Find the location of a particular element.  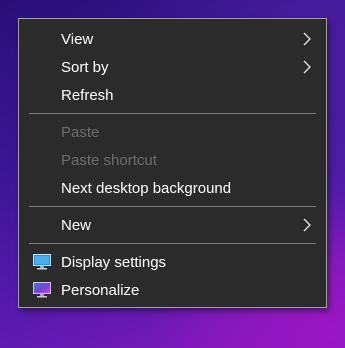

menu-item-label: View is located at coordinates (77, 39).